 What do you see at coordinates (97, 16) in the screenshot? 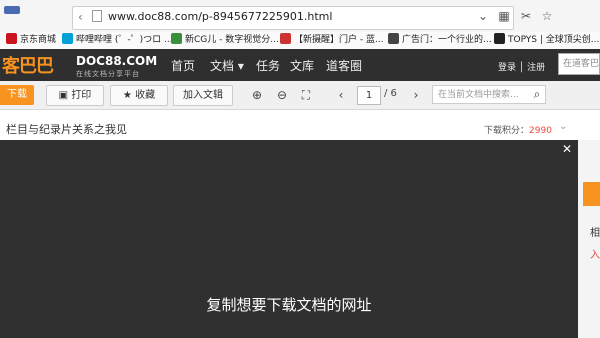
I see `page-icon` at bounding box center [97, 16].